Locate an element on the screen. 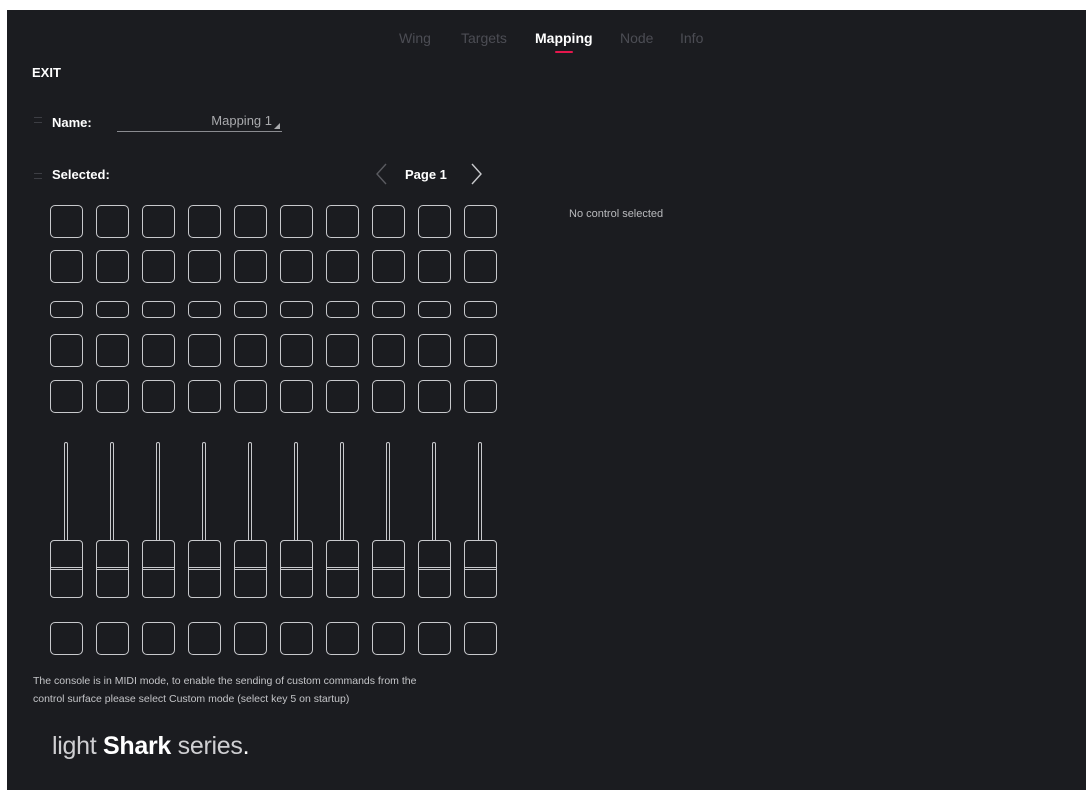 This screenshot has width=1086, height=790. tab-info: Info is located at coordinates (691, 38).